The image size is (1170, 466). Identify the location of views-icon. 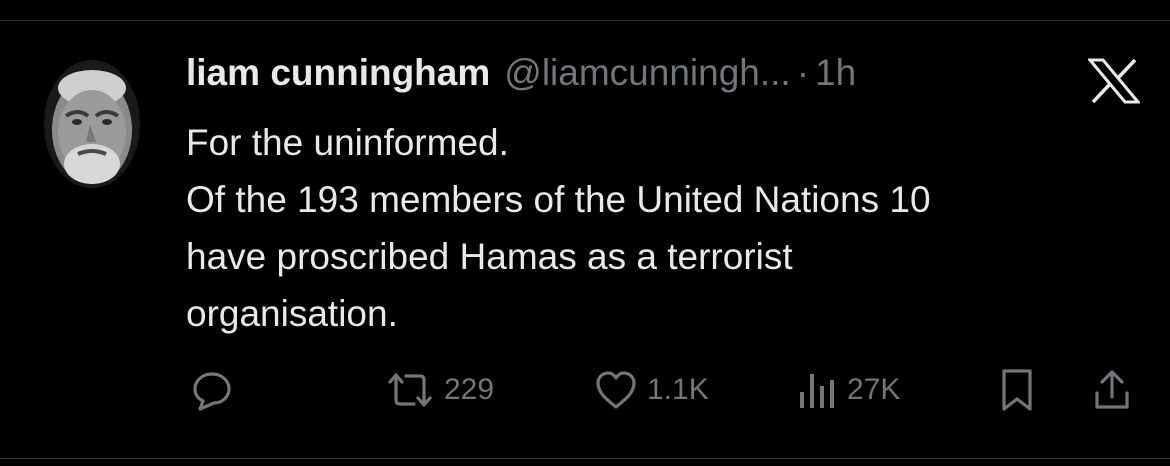
(817, 391).